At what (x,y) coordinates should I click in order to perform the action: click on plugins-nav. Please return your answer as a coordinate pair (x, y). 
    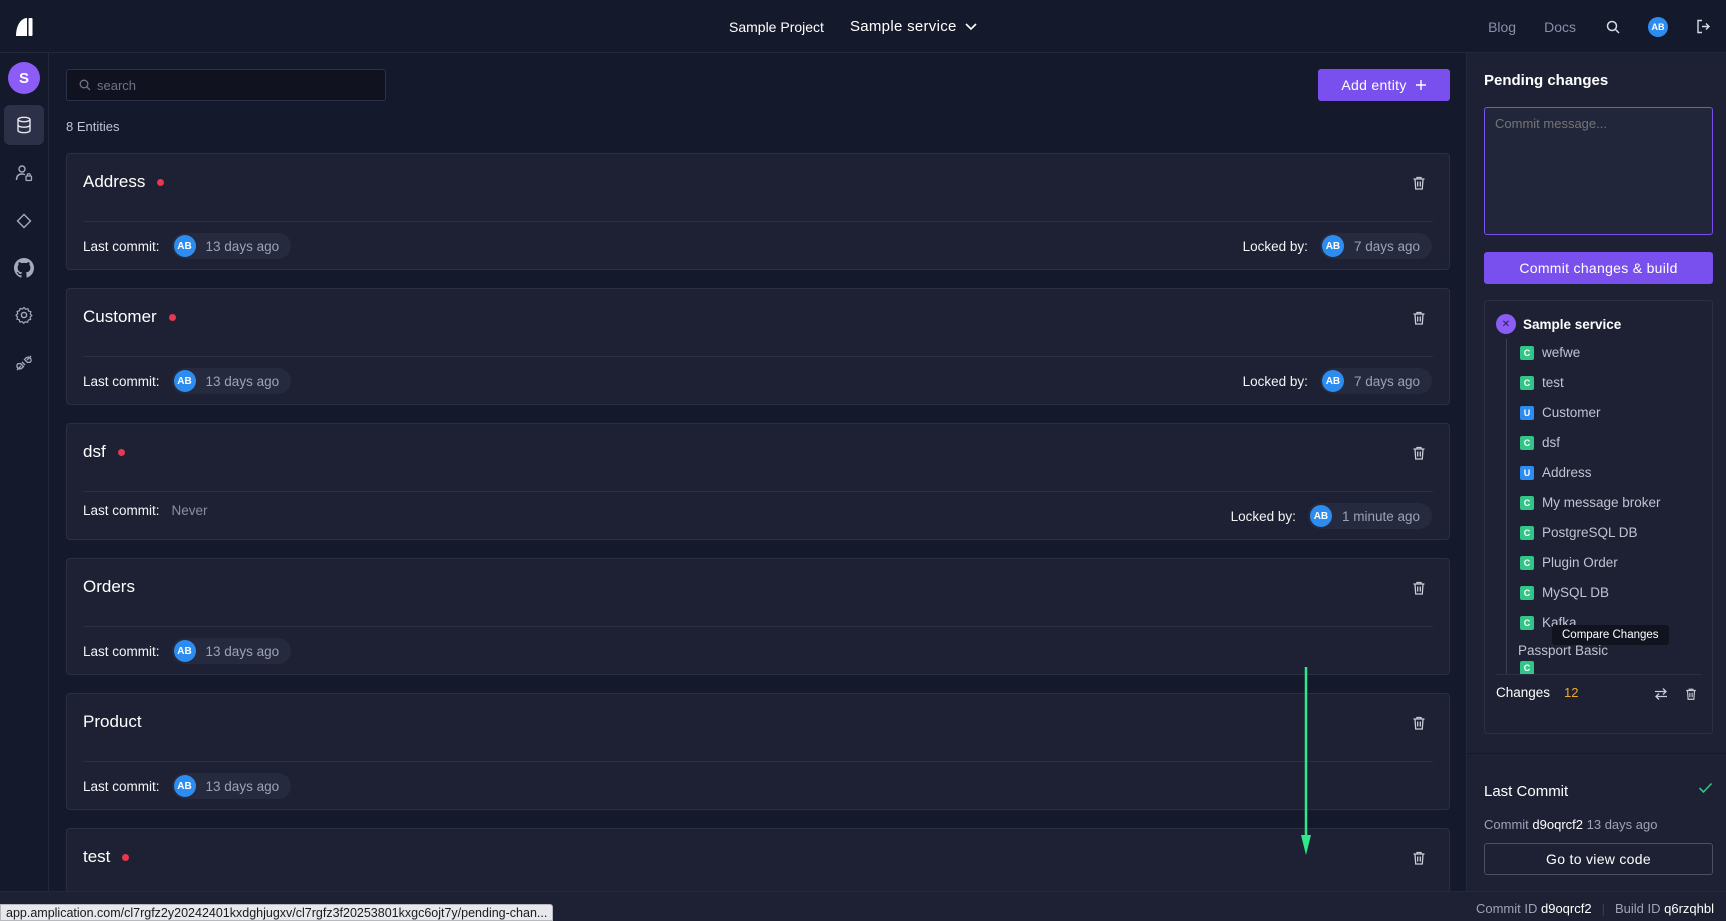
    Looking at the image, I should click on (24, 221).